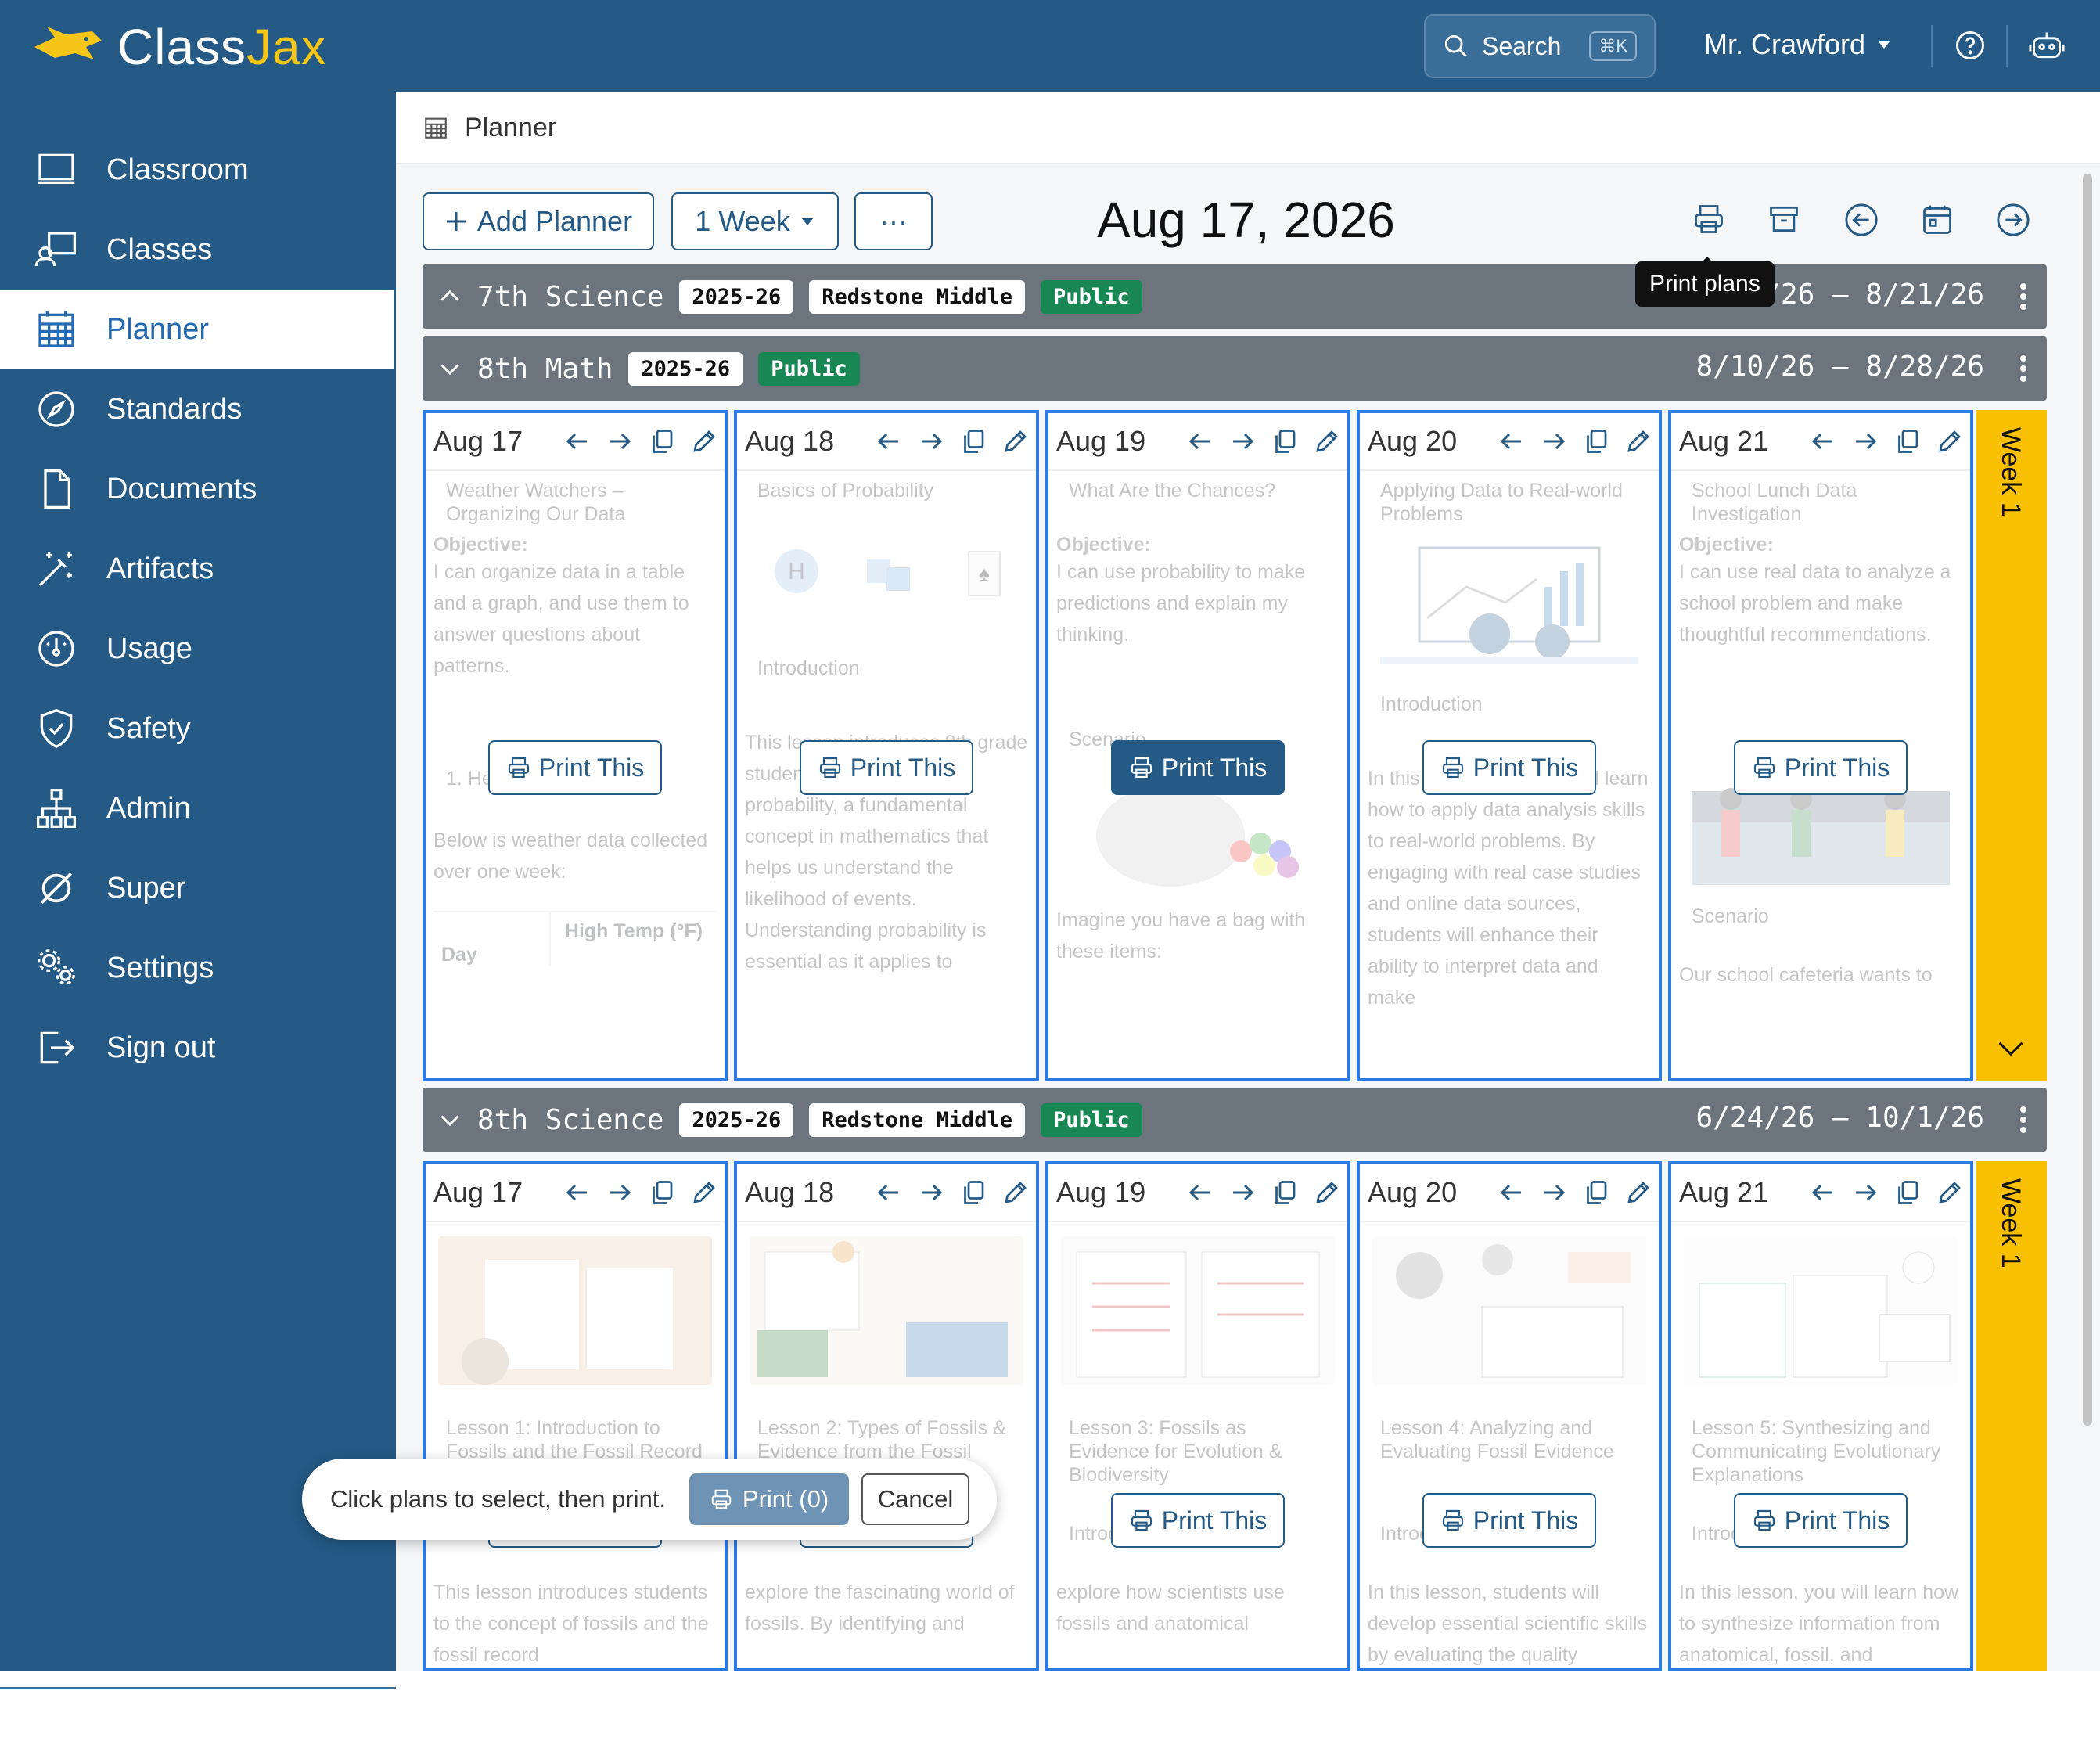 The height and width of the screenshot is (1752, 2100). What do you see at coordinates (1861, 220) in the screenshot?
I see `previous-circle-icon` at bounding box center [1861, 220].